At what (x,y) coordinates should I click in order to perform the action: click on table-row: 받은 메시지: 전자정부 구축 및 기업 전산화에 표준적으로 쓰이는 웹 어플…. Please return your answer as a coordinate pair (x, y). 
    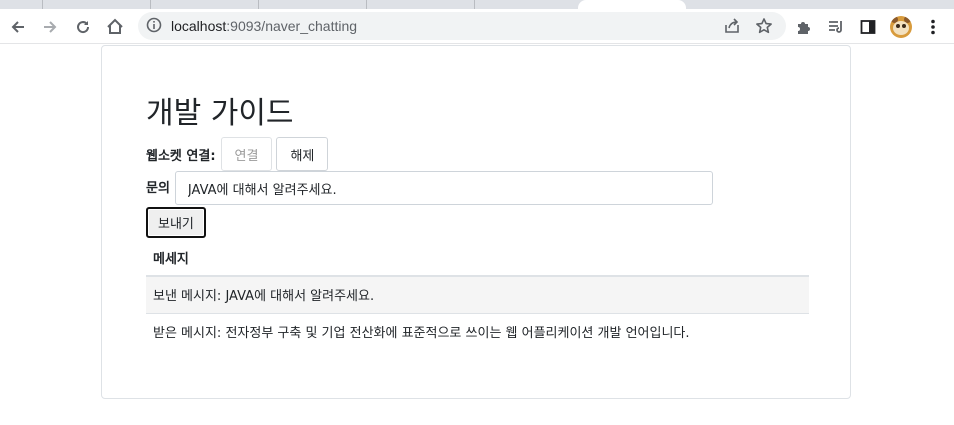
    Looking at the image, I should click on (477, 331).